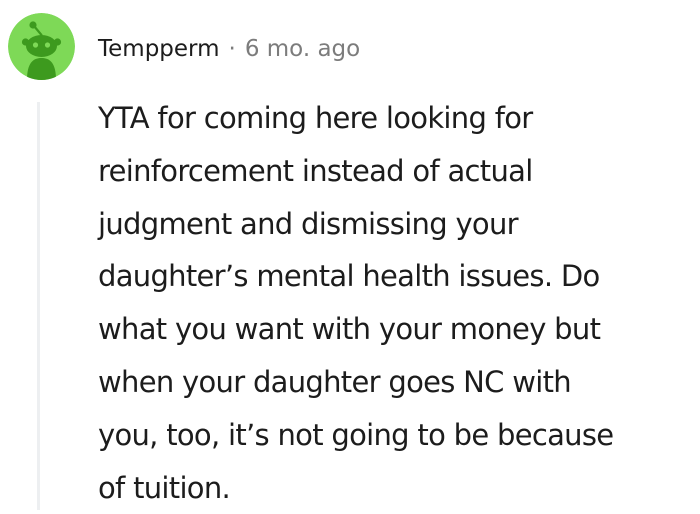 The image size is (700, 514). What do you see at coordinates (335, 381) in the screenshot?
I see `comment-body-line: when your daughter goes NC with` at bounding box center [335, 381].